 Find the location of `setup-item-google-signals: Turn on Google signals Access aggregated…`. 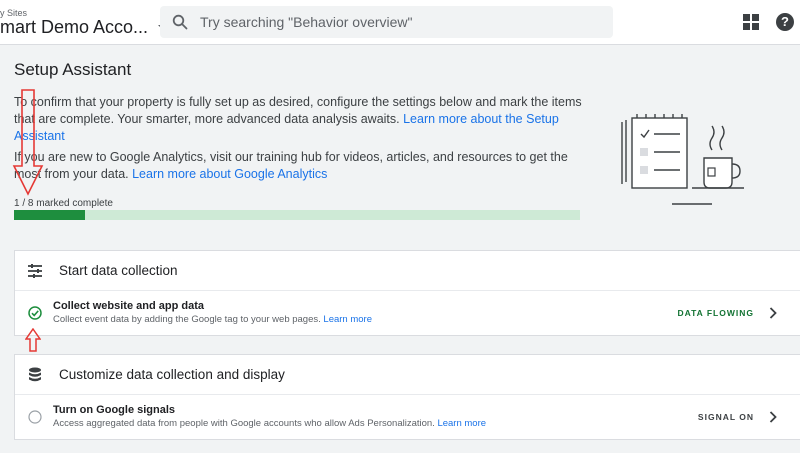

setup-item-google-signals: Turn on Google signals Access aggregated… is located at coordinates (407, 417).